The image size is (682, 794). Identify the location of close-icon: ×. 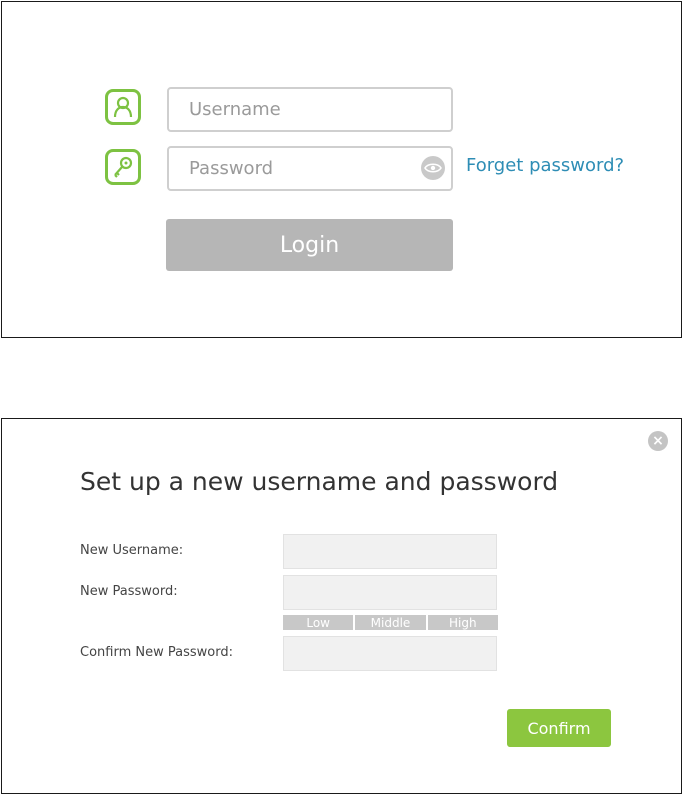
(658, 441).